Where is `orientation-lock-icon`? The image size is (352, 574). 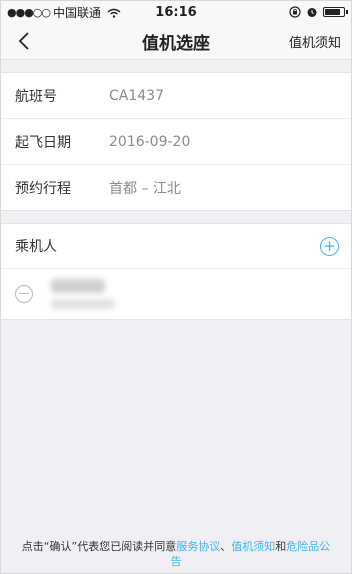
orientation-lock-icon is located at coordinates (295, 12).